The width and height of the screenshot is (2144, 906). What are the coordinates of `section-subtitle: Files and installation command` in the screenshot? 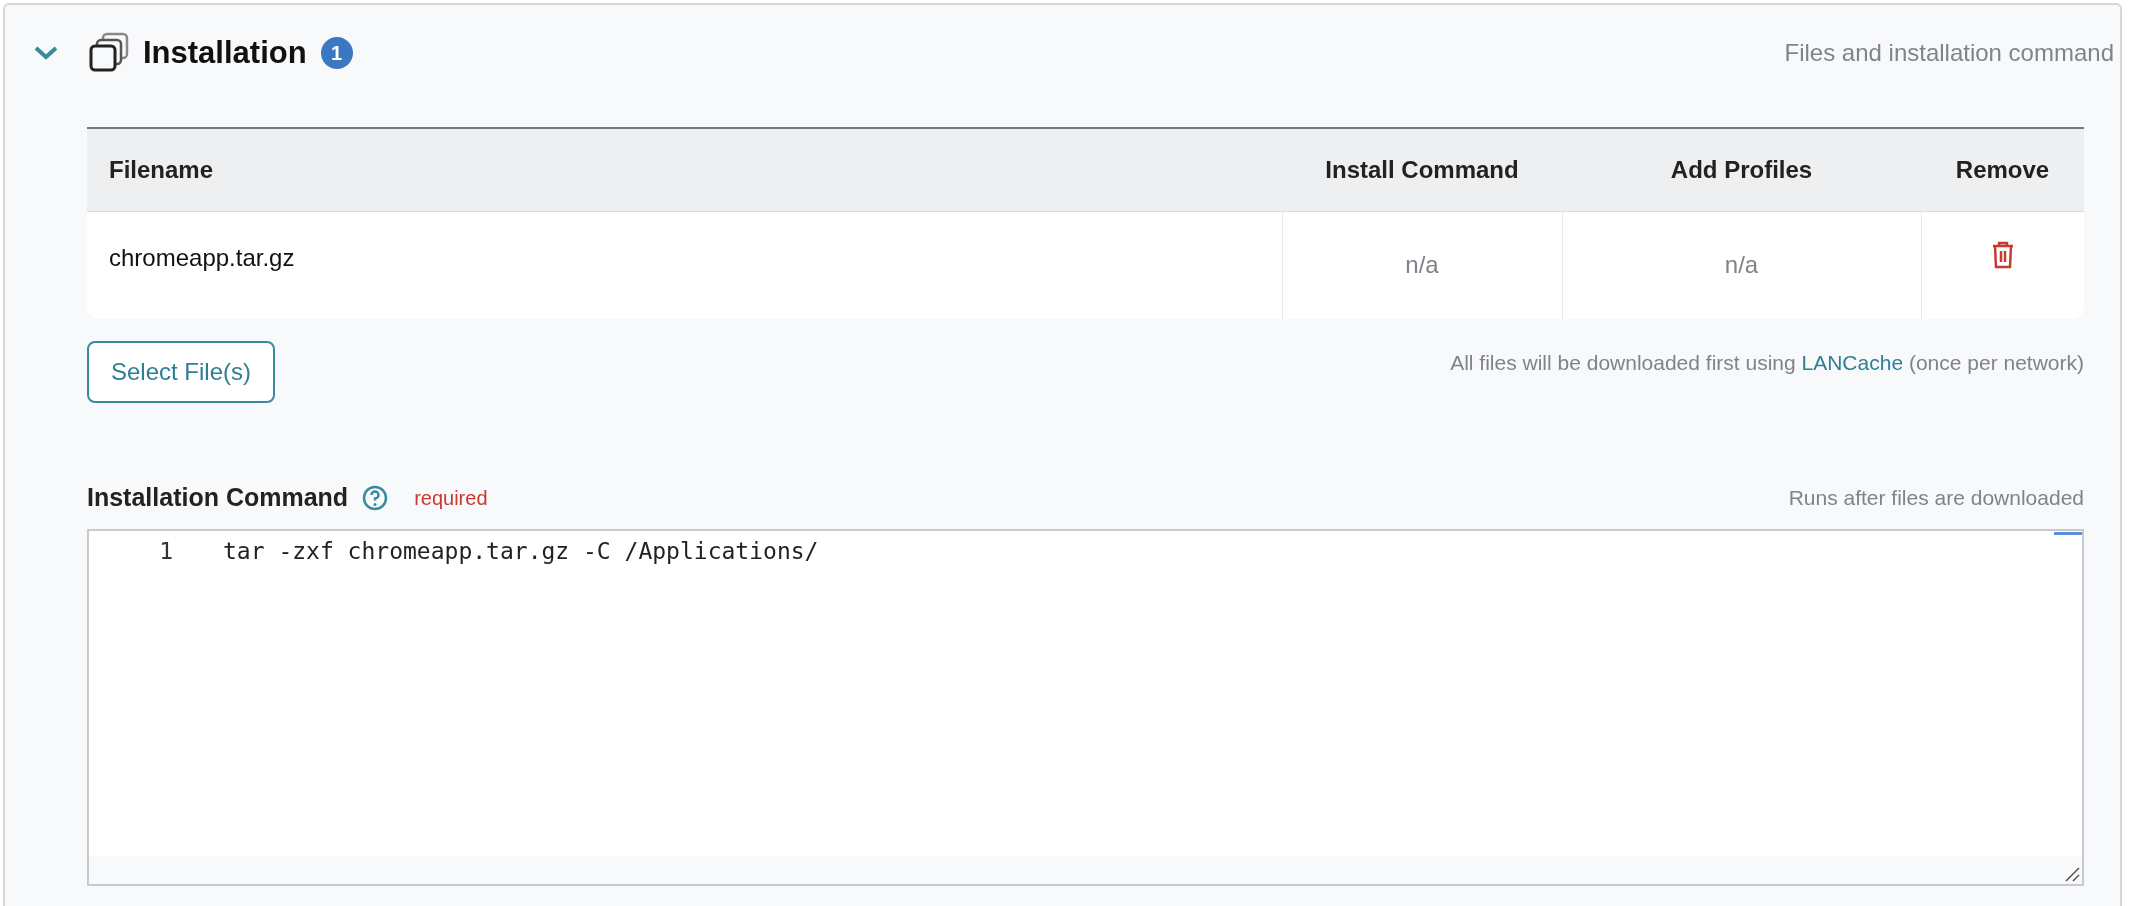 It's located at (1949, 53).